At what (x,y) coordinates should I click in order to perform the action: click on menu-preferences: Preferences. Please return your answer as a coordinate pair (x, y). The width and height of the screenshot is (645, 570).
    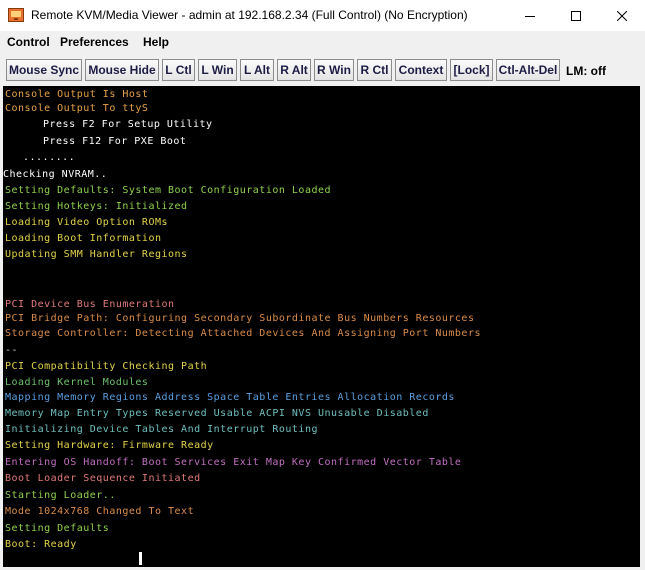
    Looking at the image, I should click on (94, 42).